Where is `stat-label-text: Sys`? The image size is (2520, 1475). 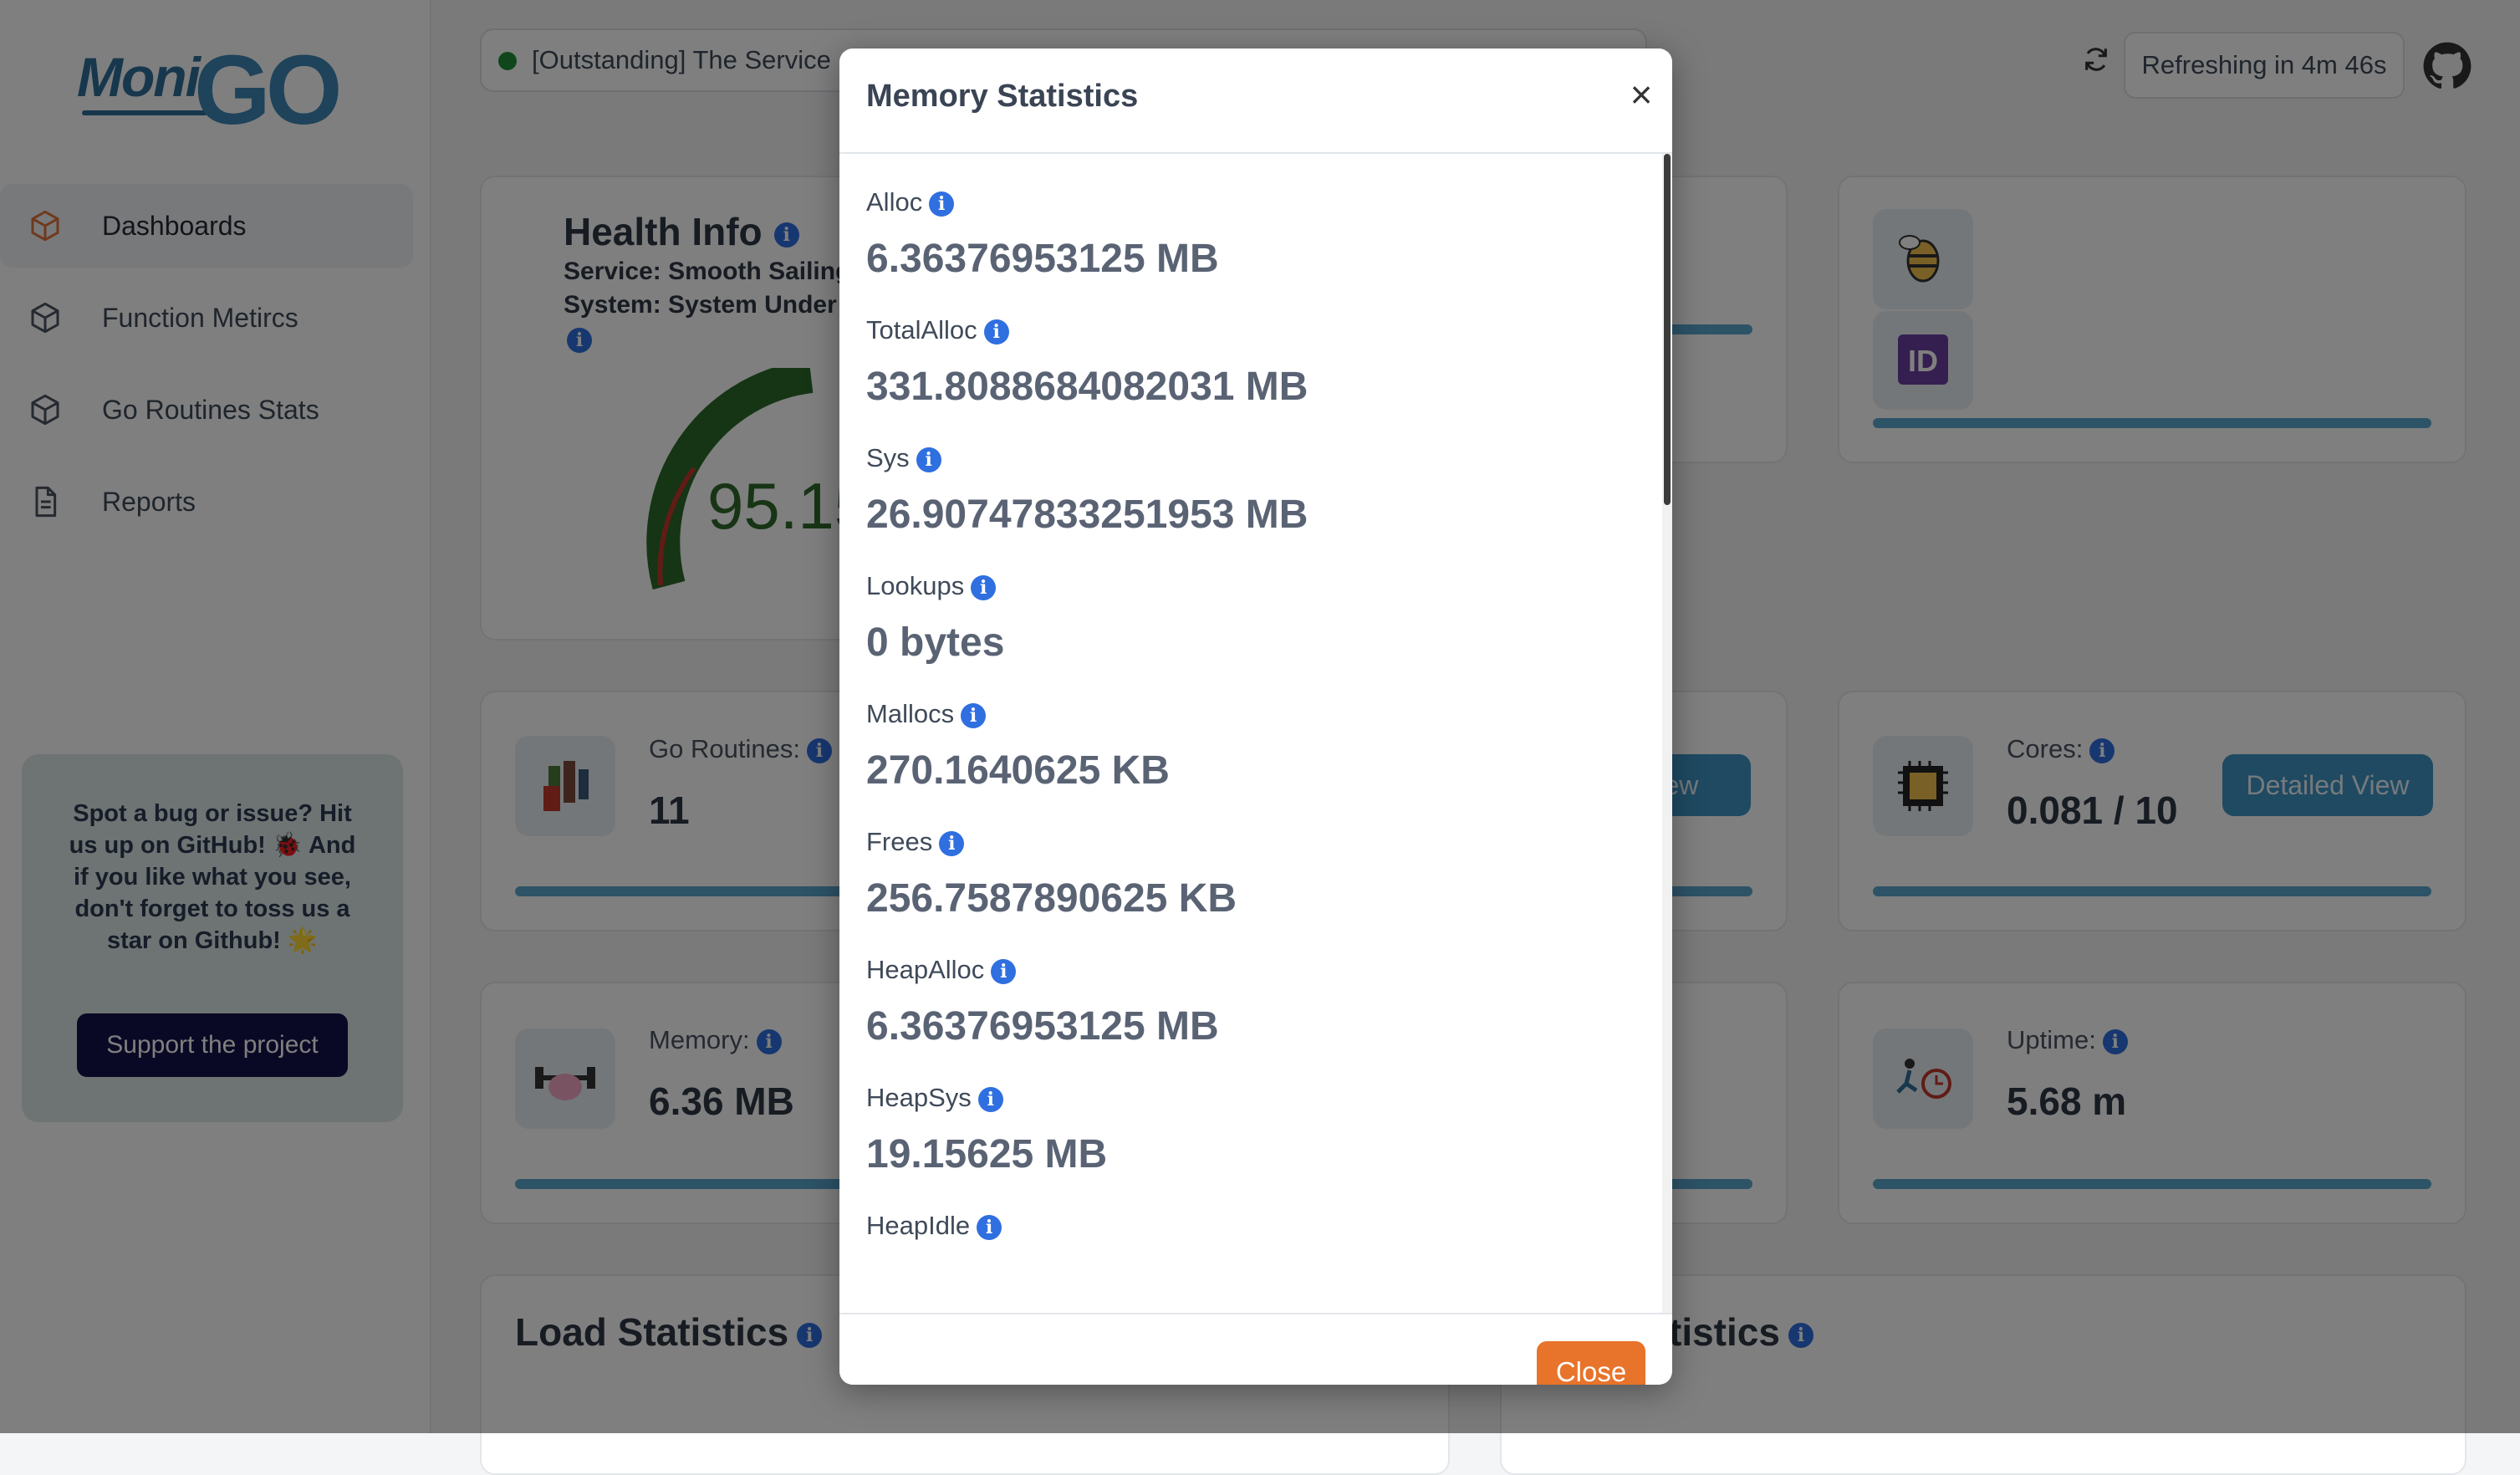
stat-label-text: Sys is located at coordinates (888, 457).